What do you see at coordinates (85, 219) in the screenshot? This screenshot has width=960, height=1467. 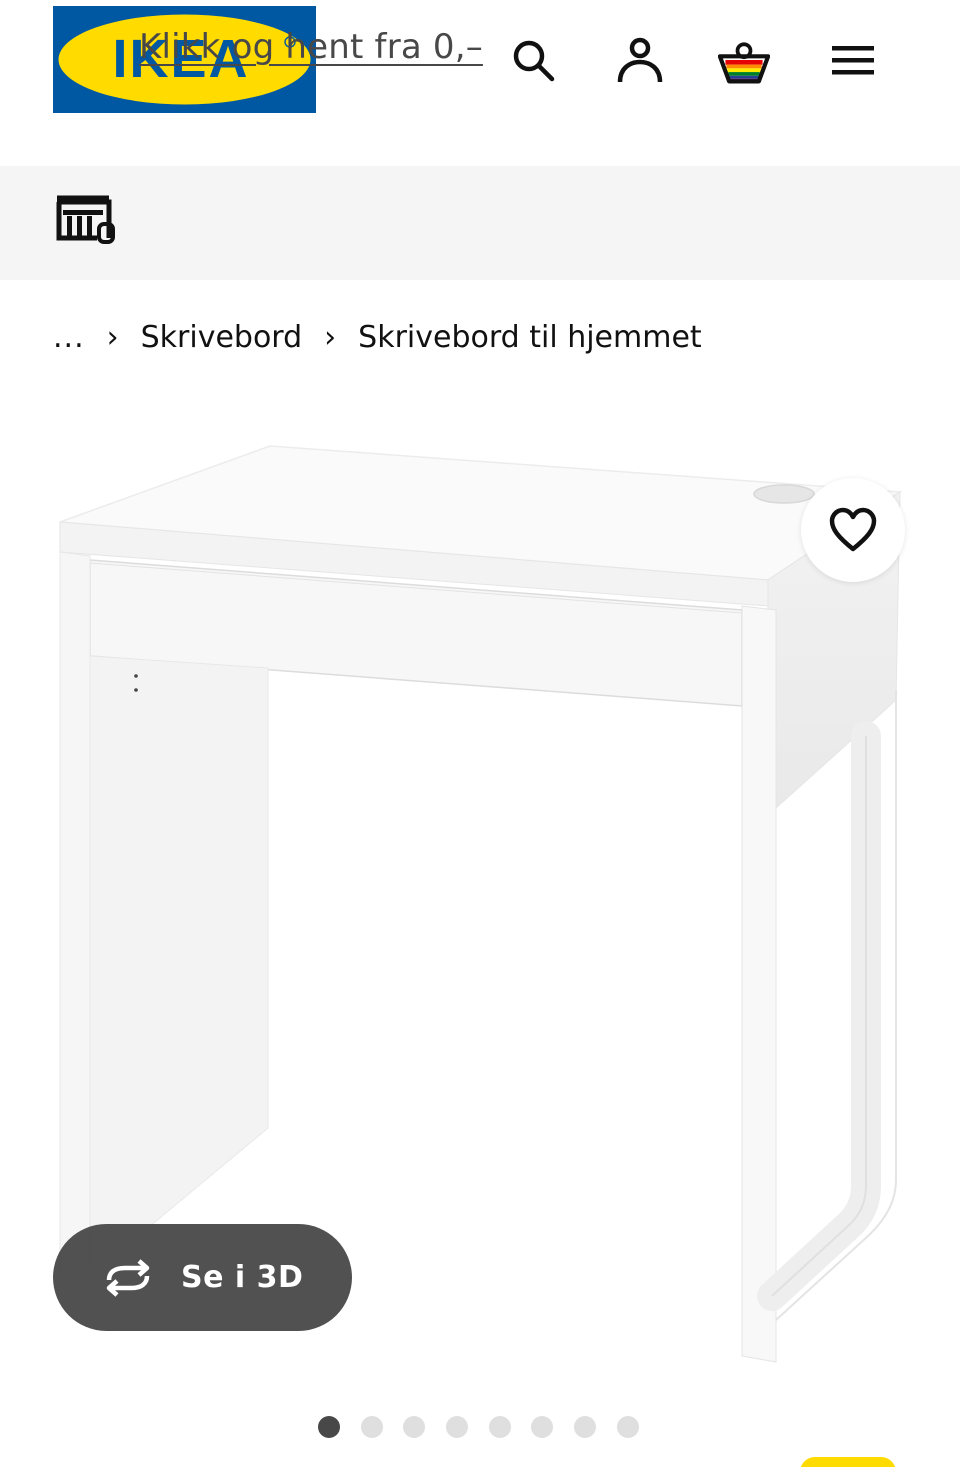 I see `store-pickup-icon` at bounding box center [85, 219].